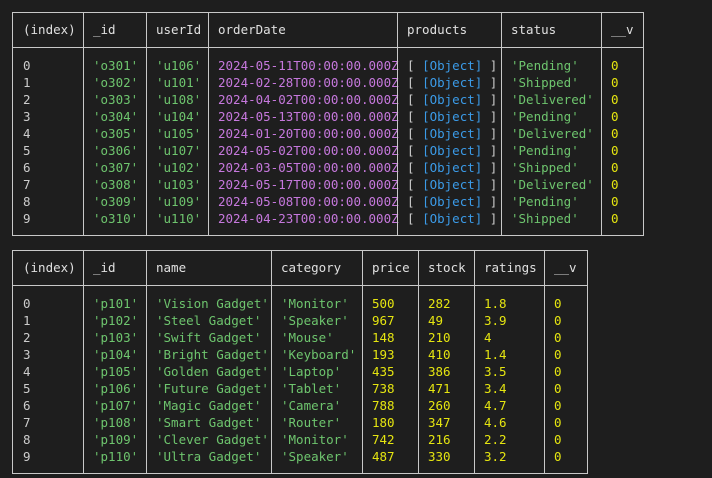  I want to click on products-cell-ratings: 4, so click(488, 337).